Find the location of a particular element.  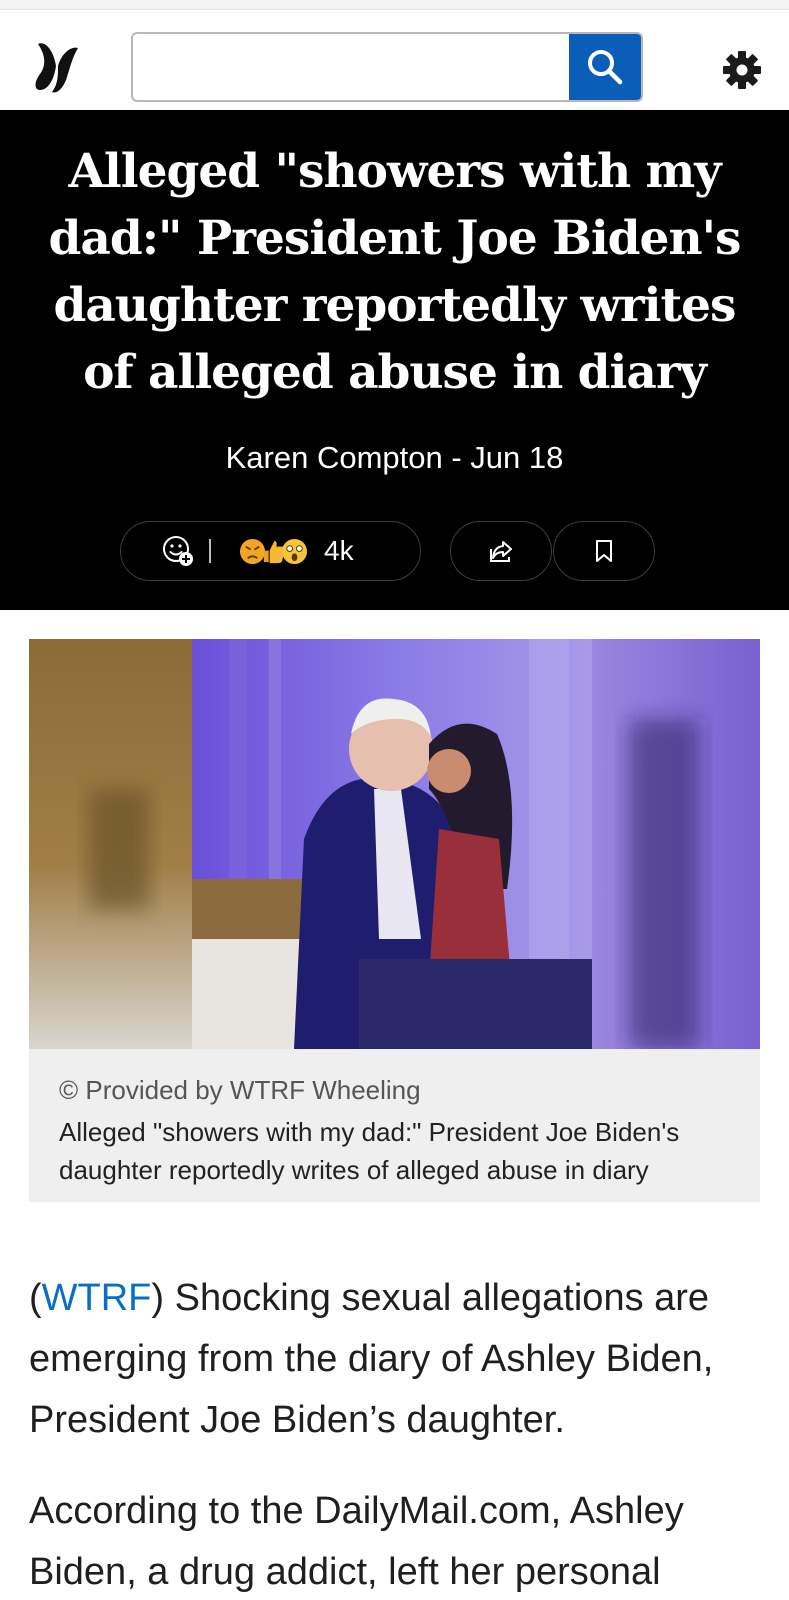

msn-butterfly-logo-icon is located at coordinates (57, 66).